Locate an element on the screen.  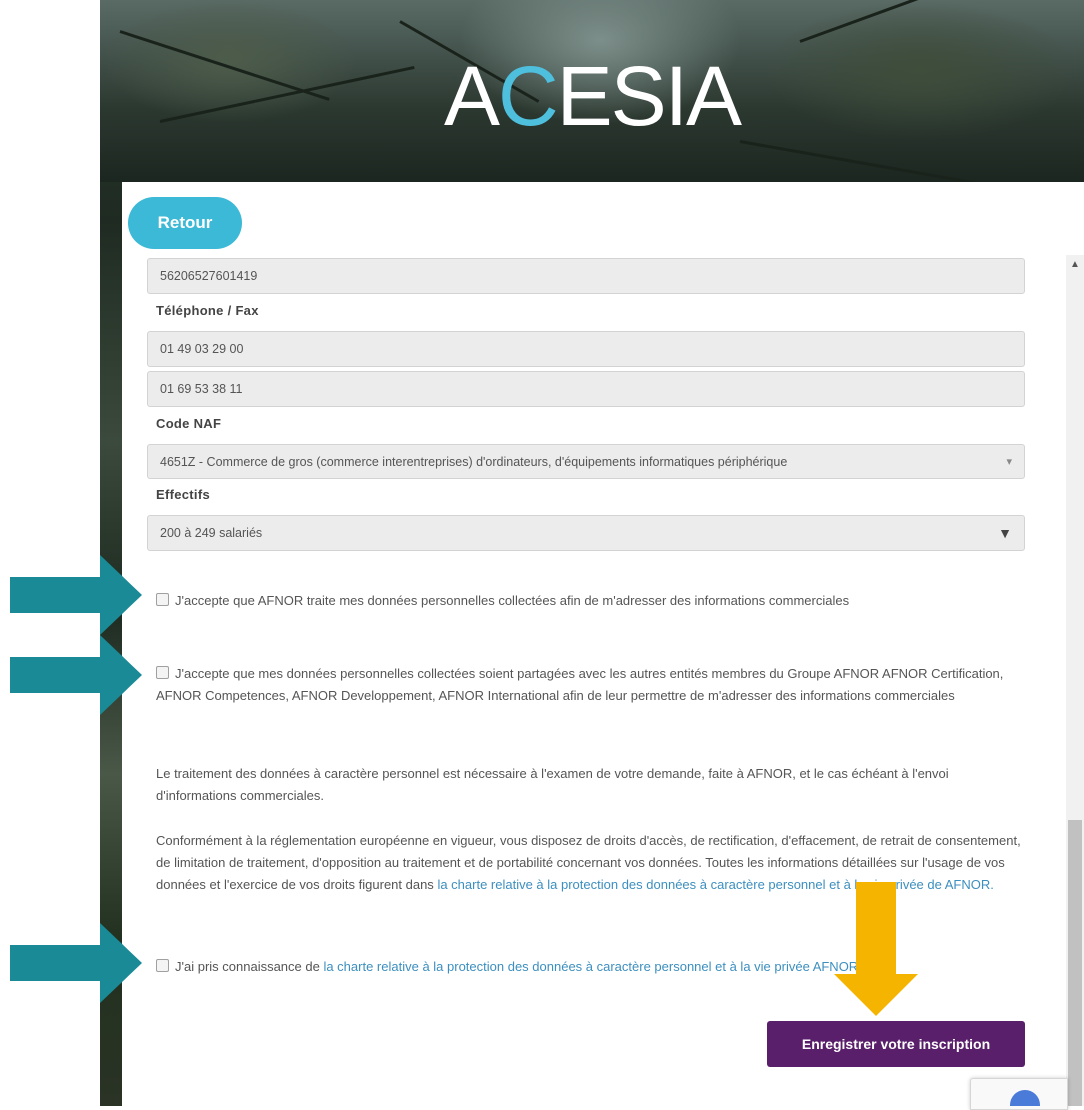
chevron-down-icon: ▾ is located at coordinates (1009, 462).